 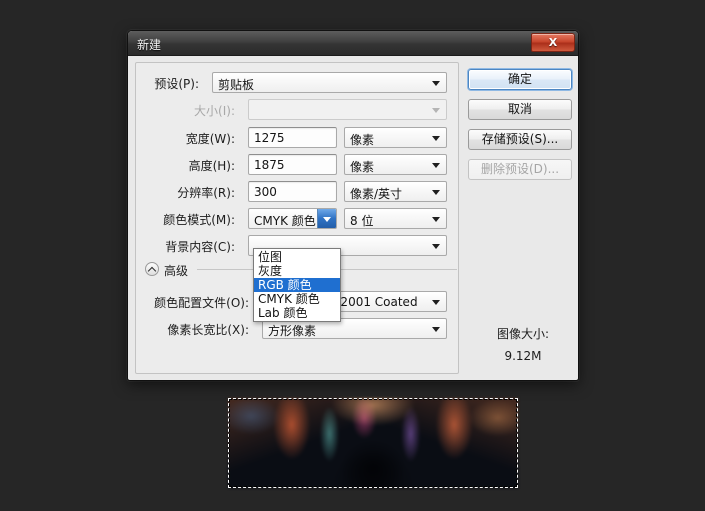 What do you see at coordinates (297, 313) in the screenshot?
I see `dropdown-option: Lab 颜色` at bounding box center [297, 313].